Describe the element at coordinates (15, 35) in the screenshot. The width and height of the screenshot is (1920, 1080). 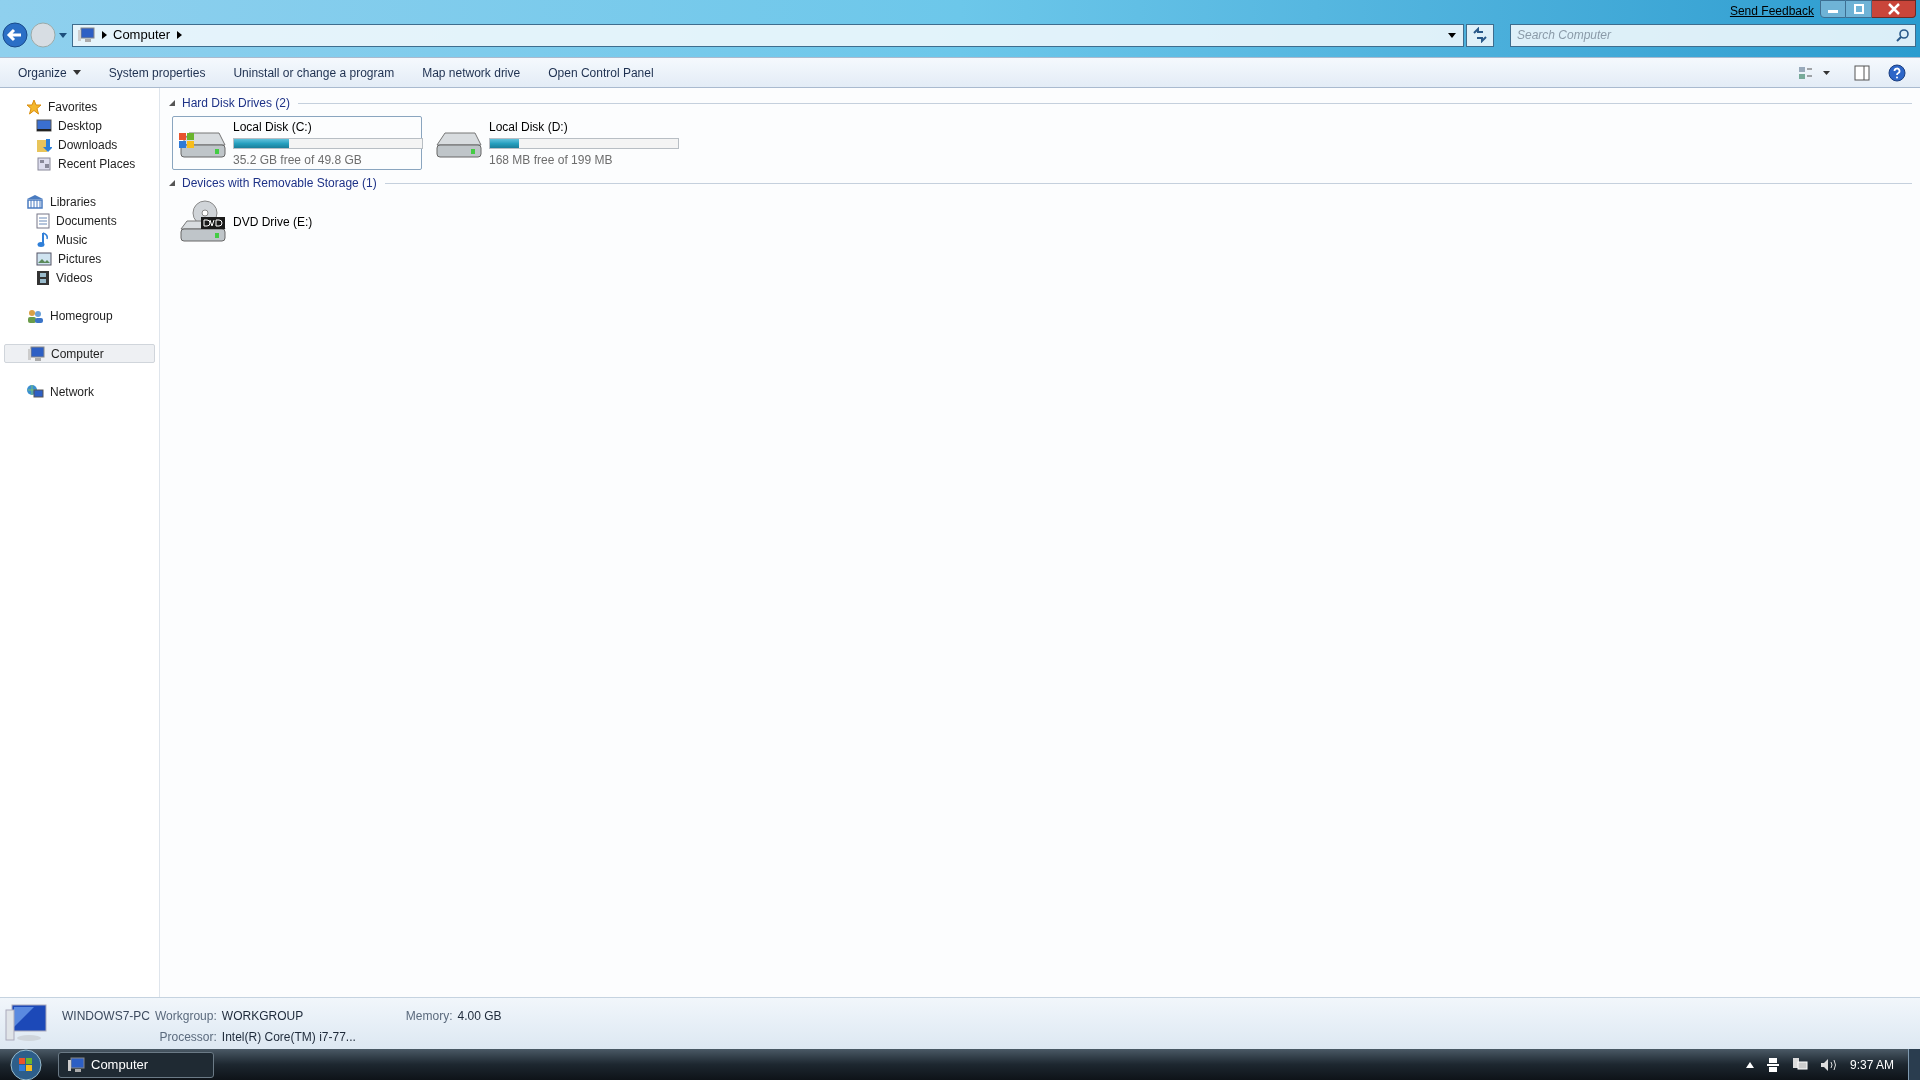
I see `back-button` at that location.